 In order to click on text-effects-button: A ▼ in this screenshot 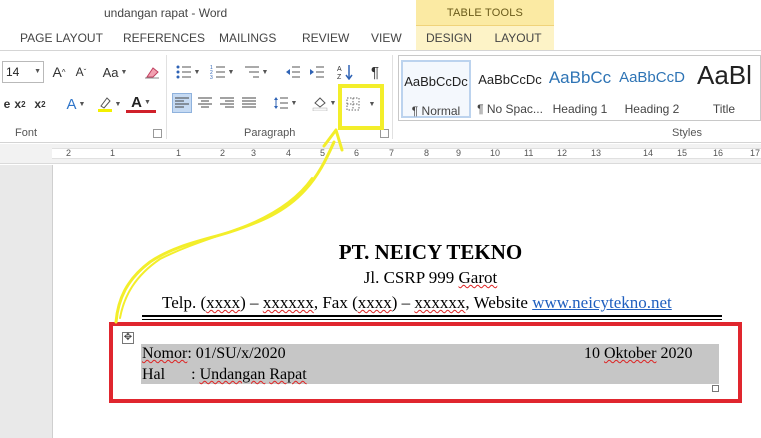, I will do `click(76, 104)`.